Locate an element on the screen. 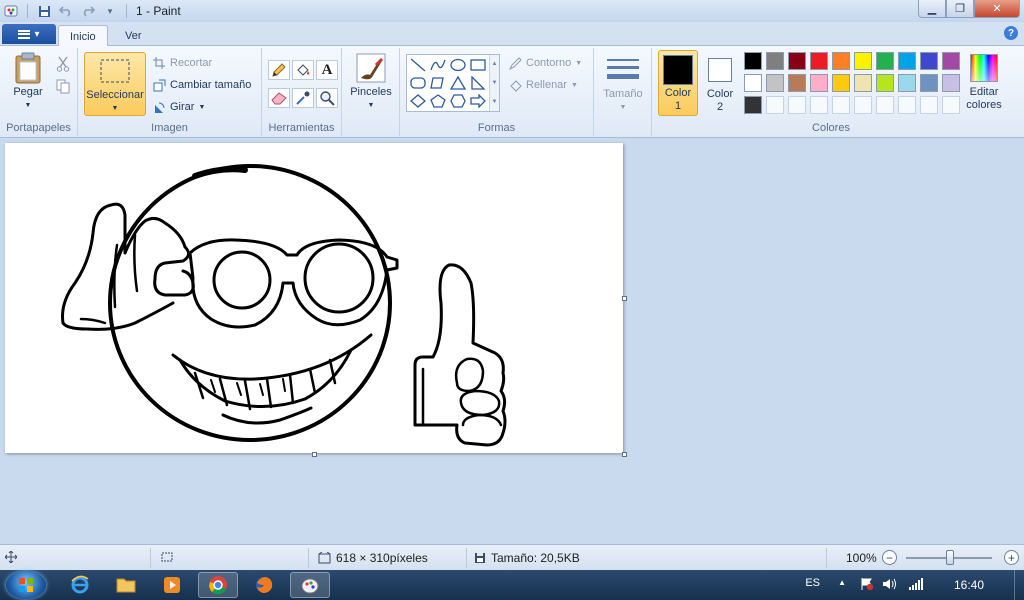 The image size is (1024, 600). resize-handle-bottom is located at coordinates (314, 454).